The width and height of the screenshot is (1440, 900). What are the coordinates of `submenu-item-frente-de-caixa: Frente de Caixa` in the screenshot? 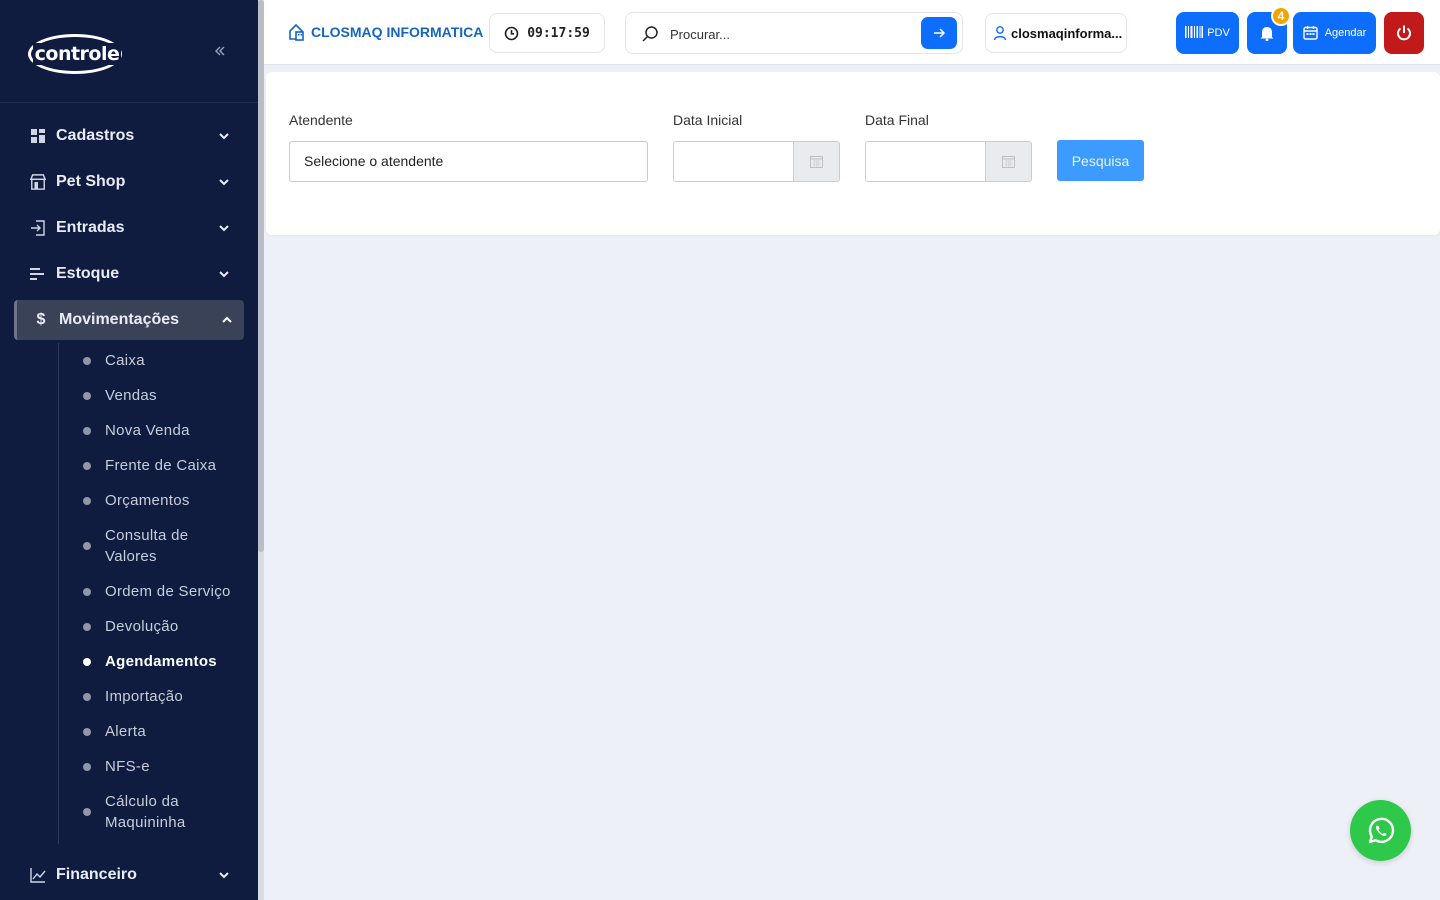 It's located at (158, 465).